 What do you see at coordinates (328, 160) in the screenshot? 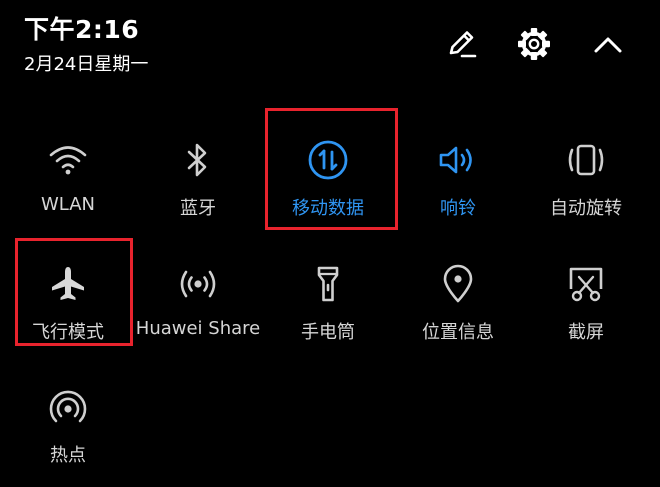
I see `mobile-data-icon` at bounding box center [328, 160].